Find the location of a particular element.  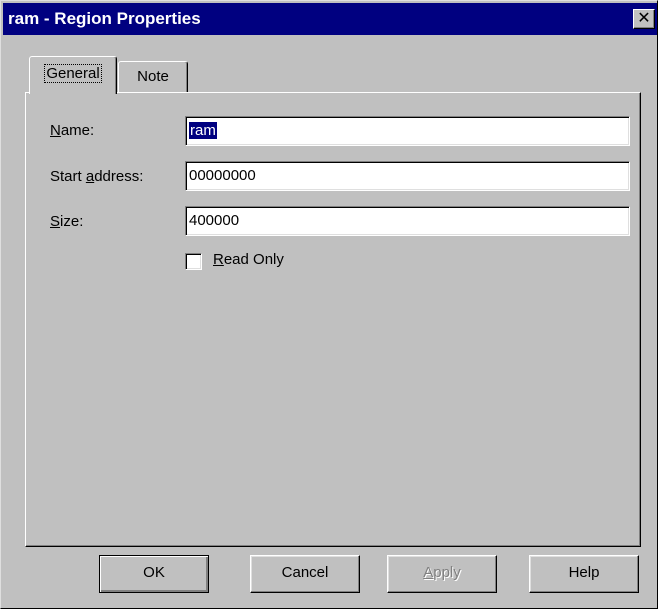

help-button-label: Help is located at coordinates (584, 572).